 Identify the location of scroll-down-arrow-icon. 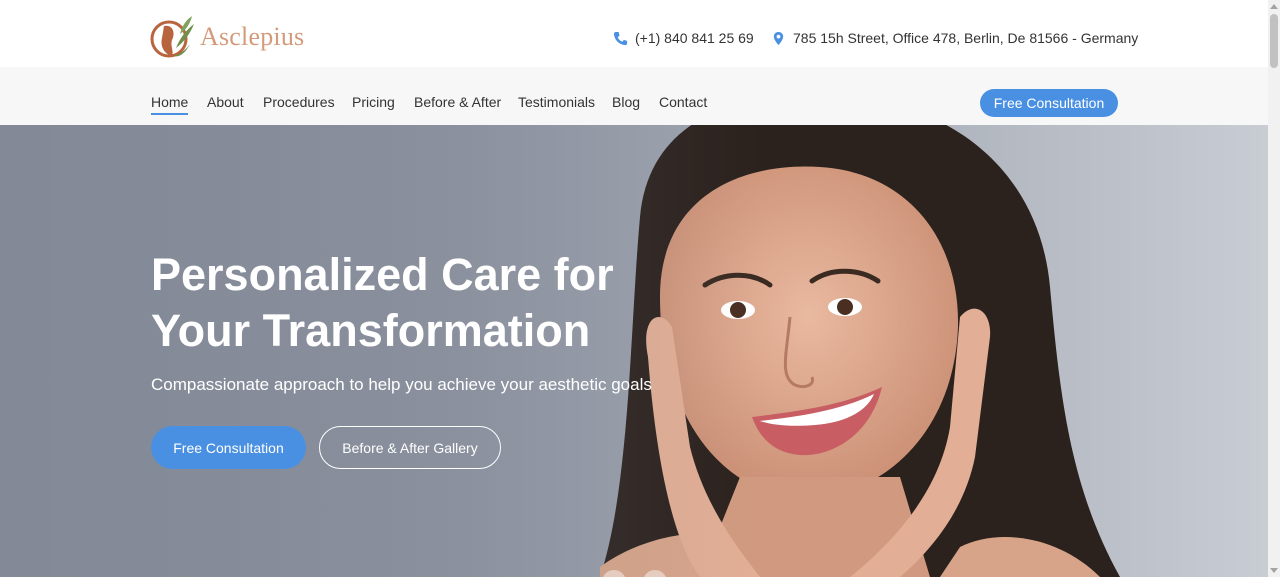
(1274, 570).